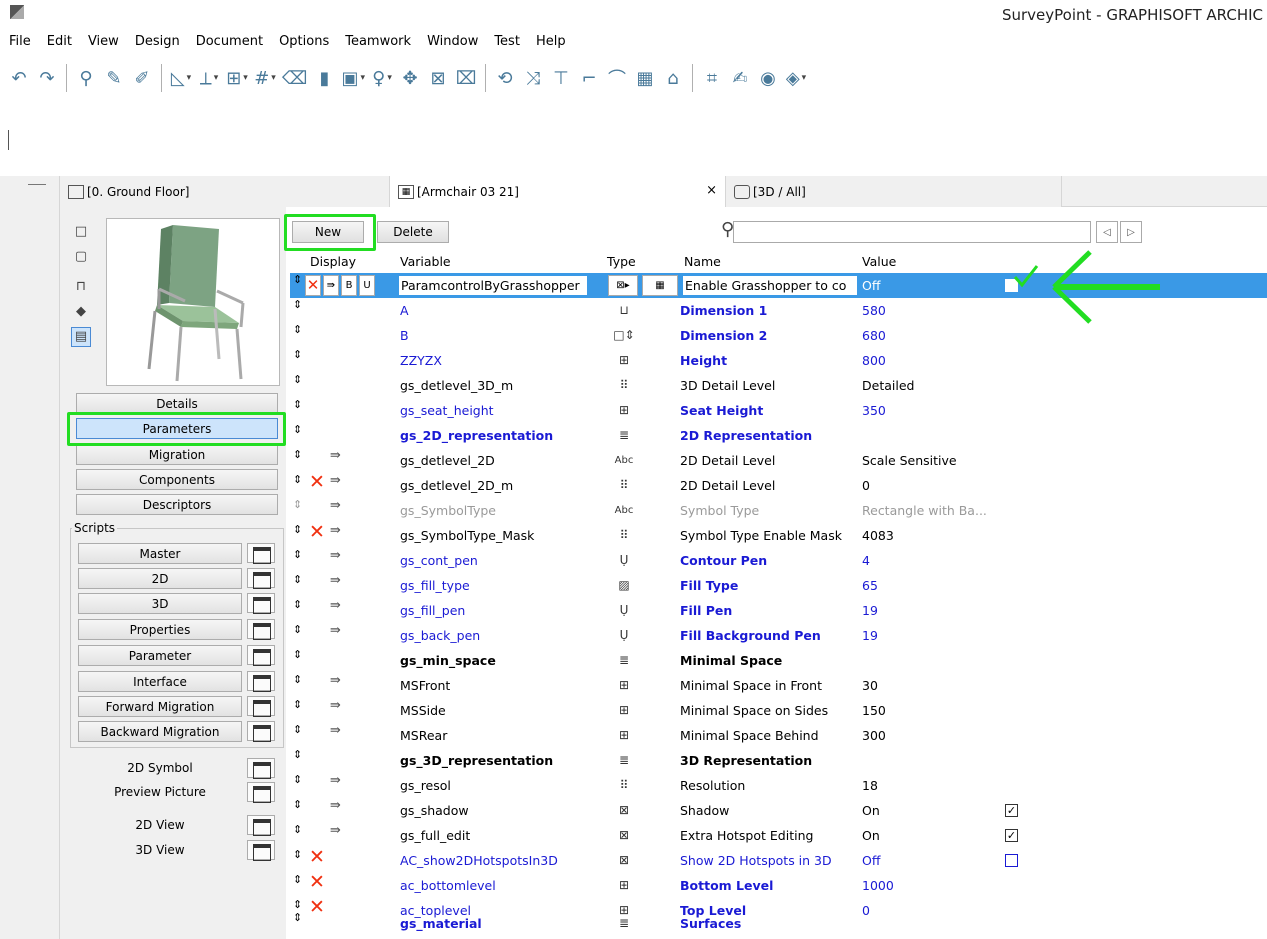 This screenshot has height=939, width=1267. What do you see at coordinates (349, 285) in the screenshot?
I see `bold-toggle: B` at bounding box center [349, 285].